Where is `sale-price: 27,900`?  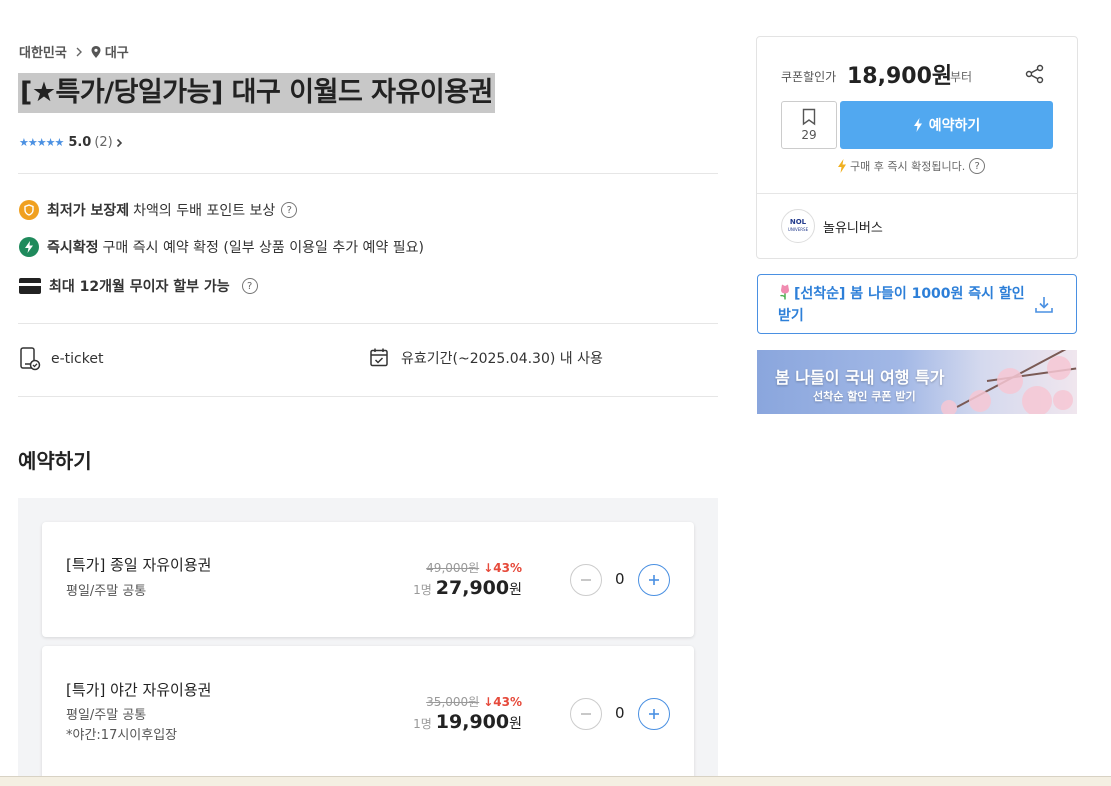
sale-price: 27,900 is located at coordinates (472, 588).